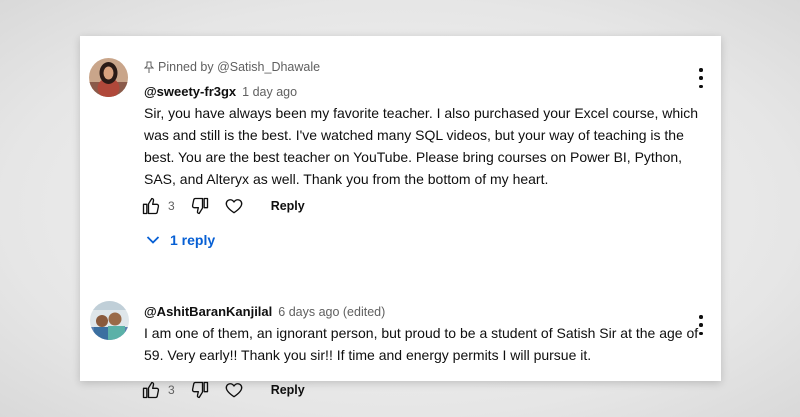 The height and width of the screenshot is (417, 800). Describe the element at coordinates (269, 92) in the screenshot. I see `comment-time: 1 day ago` at that location.